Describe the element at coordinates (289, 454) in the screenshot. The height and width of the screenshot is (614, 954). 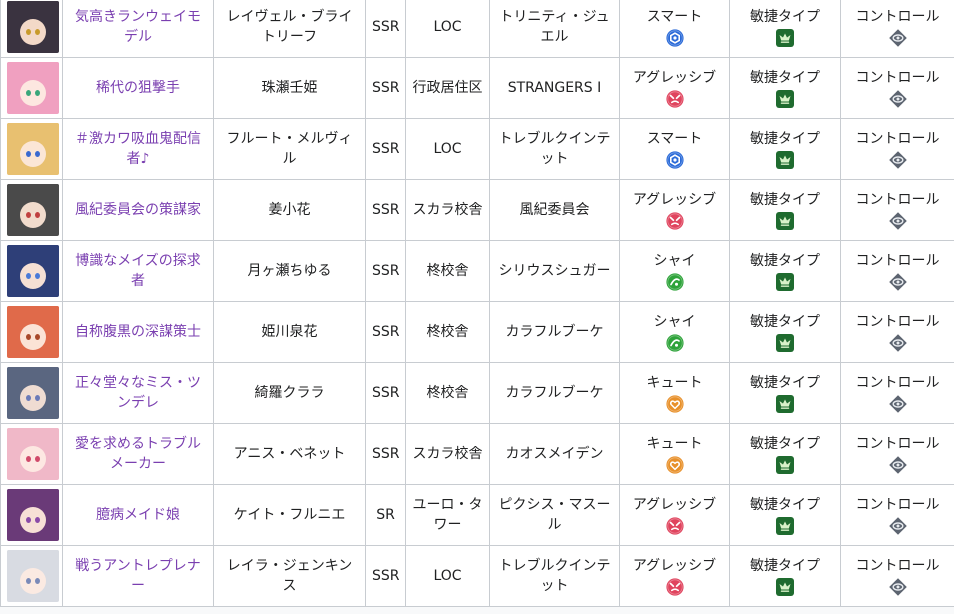
I see `character-name: アニス・ベネット` at that location.